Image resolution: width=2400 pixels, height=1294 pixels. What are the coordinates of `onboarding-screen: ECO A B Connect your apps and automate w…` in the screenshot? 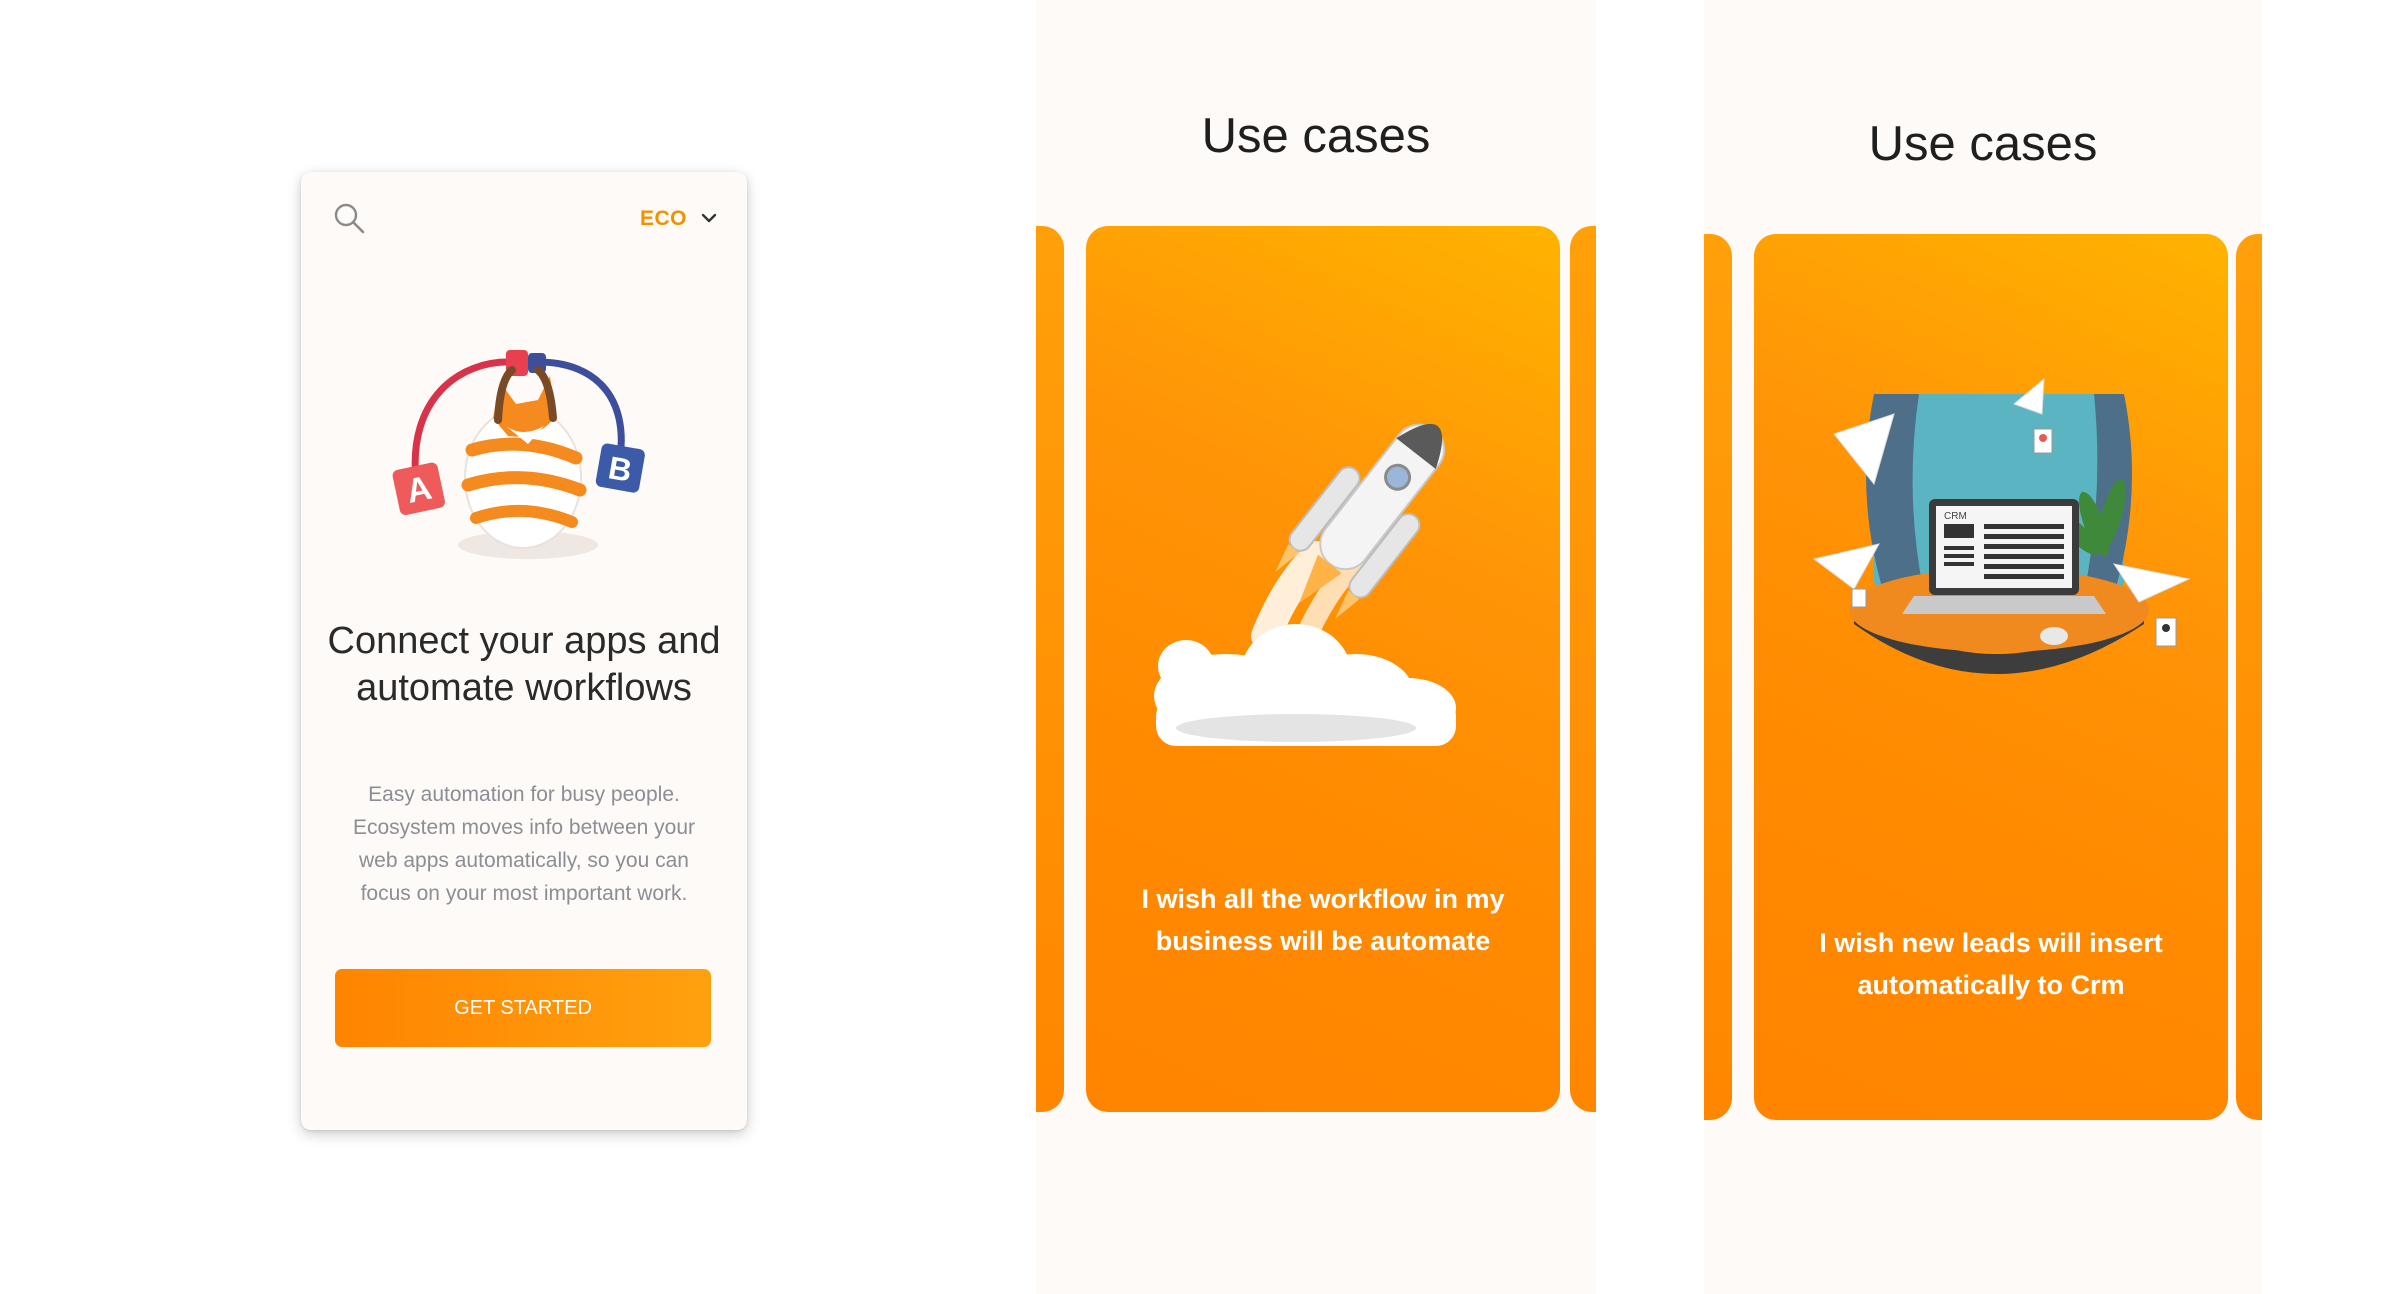 It's located at (524, 651).